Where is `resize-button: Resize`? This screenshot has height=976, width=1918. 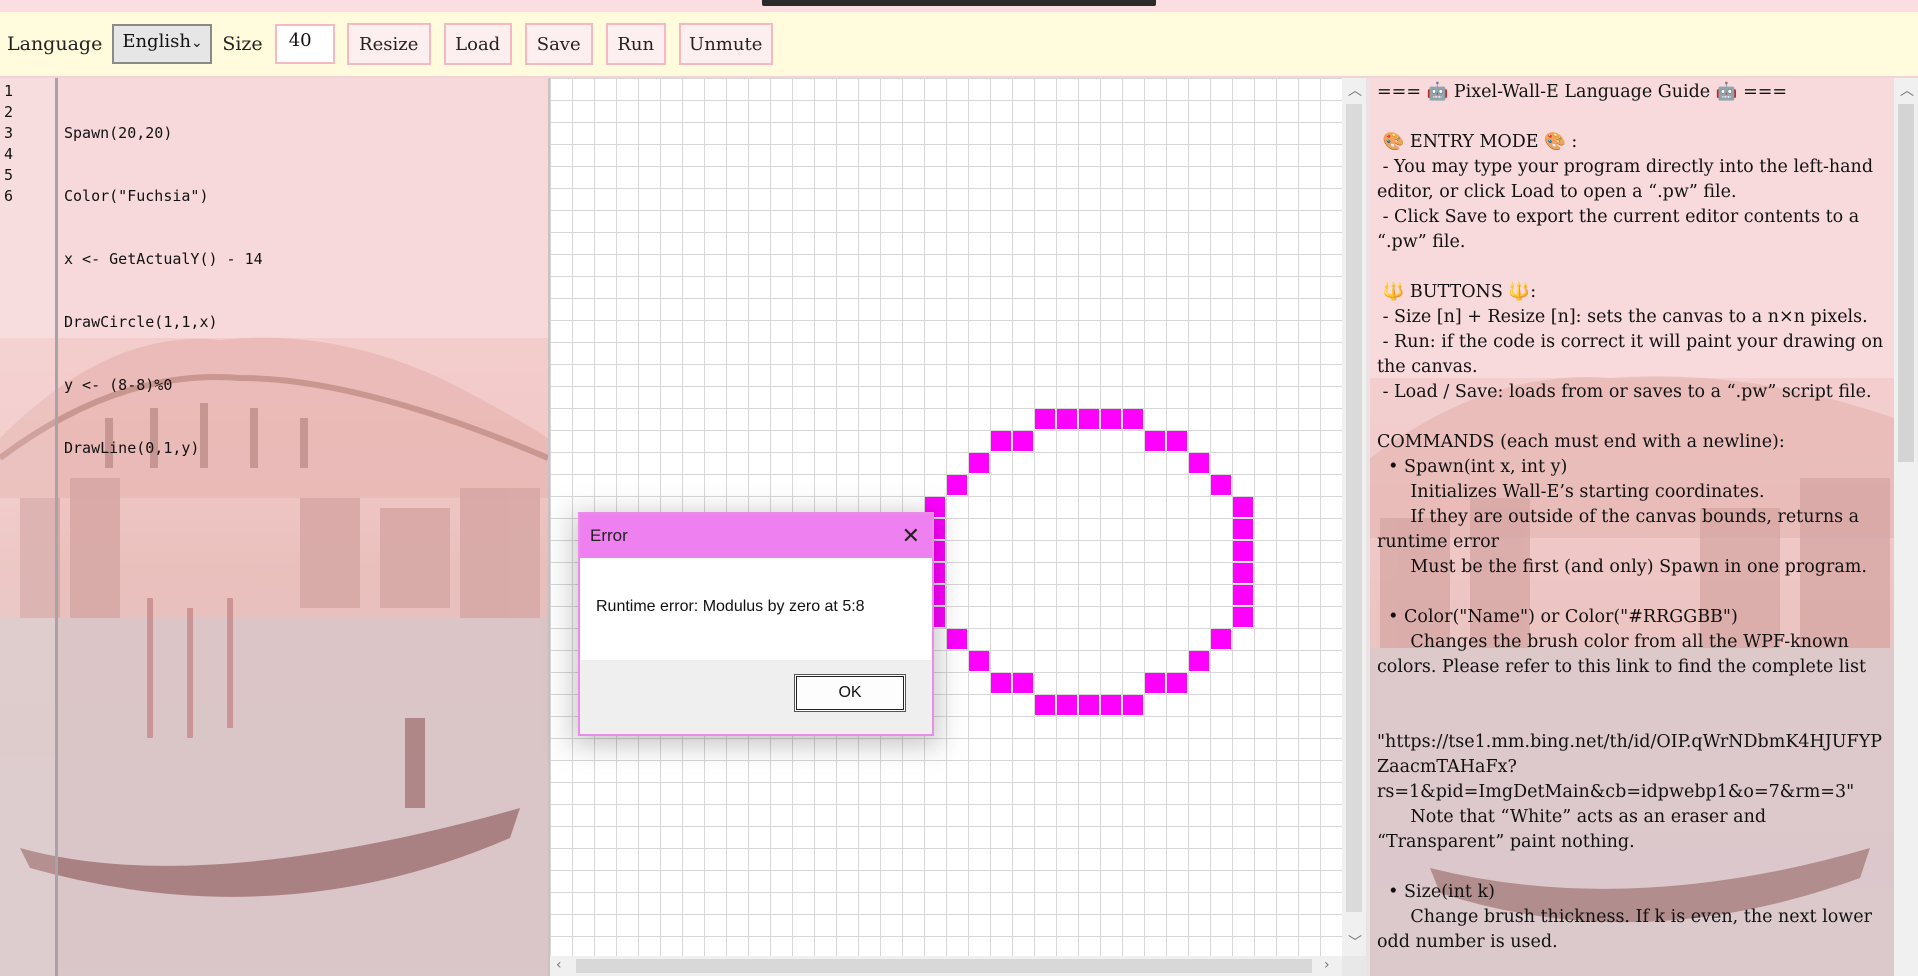
resize-button: Resize is located at coordinates (388, 44).